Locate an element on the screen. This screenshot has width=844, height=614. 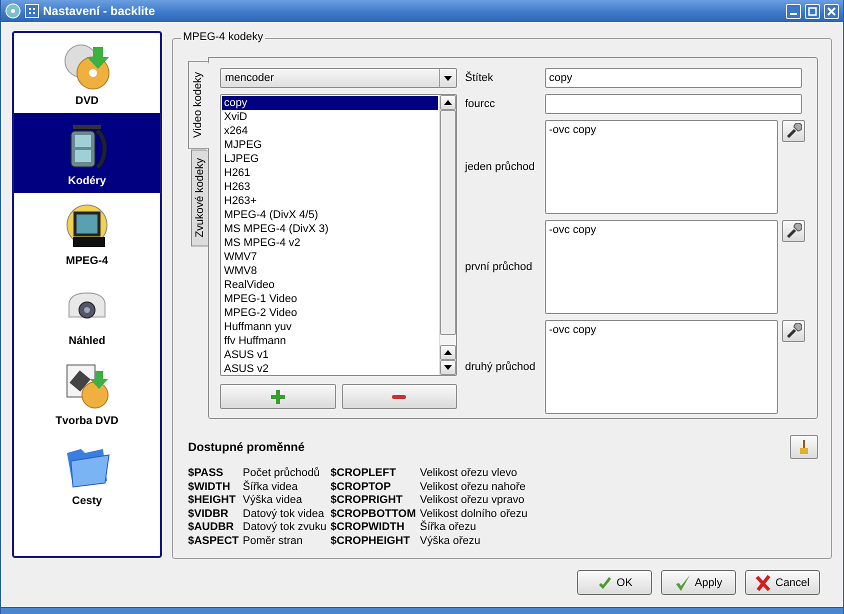
codec-item: MPEG-1 Video is located at coordinates (330, 299).